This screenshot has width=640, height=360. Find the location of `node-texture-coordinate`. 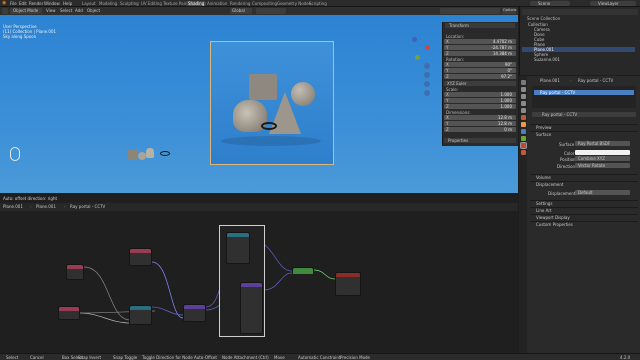

node-texture-coordinate is located at coordinates (75, 272).